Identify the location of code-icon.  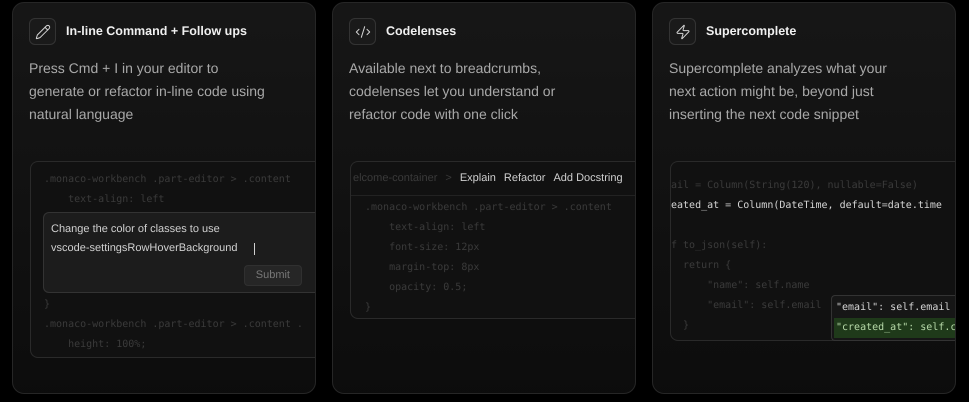
(362, 31).